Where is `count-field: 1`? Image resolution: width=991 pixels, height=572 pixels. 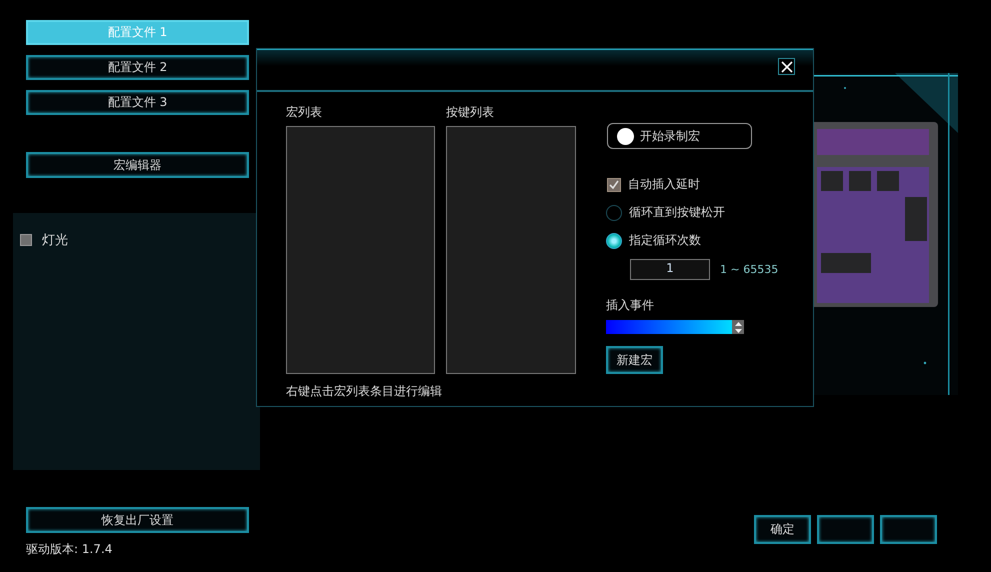 count-field: 1 is located at coordinates (670, 269).